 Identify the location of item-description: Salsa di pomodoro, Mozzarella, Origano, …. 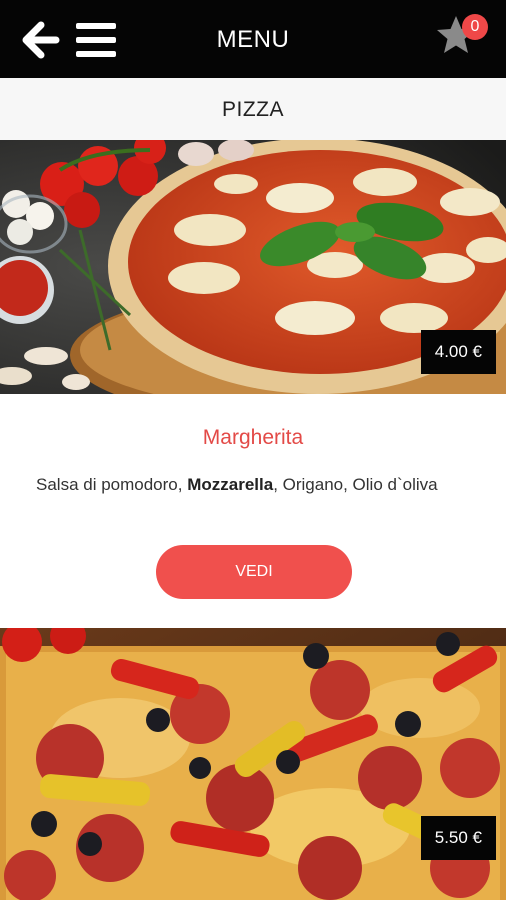
(256, 484).